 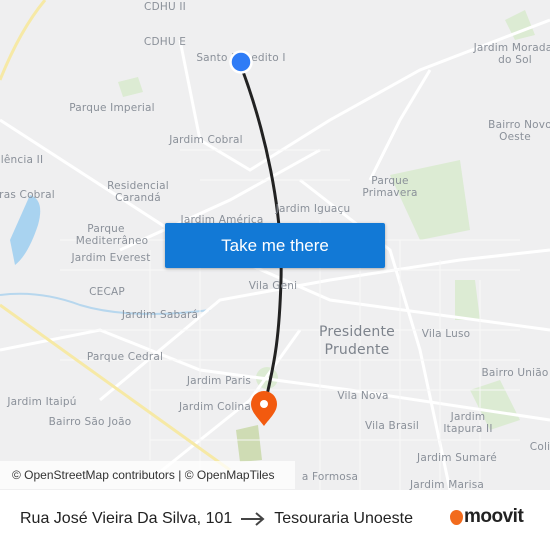 What do you see at coordinates (160, 315) in the screenshot?
I see `map-label: Jardim Sabará` at bounding box center [160, 315].